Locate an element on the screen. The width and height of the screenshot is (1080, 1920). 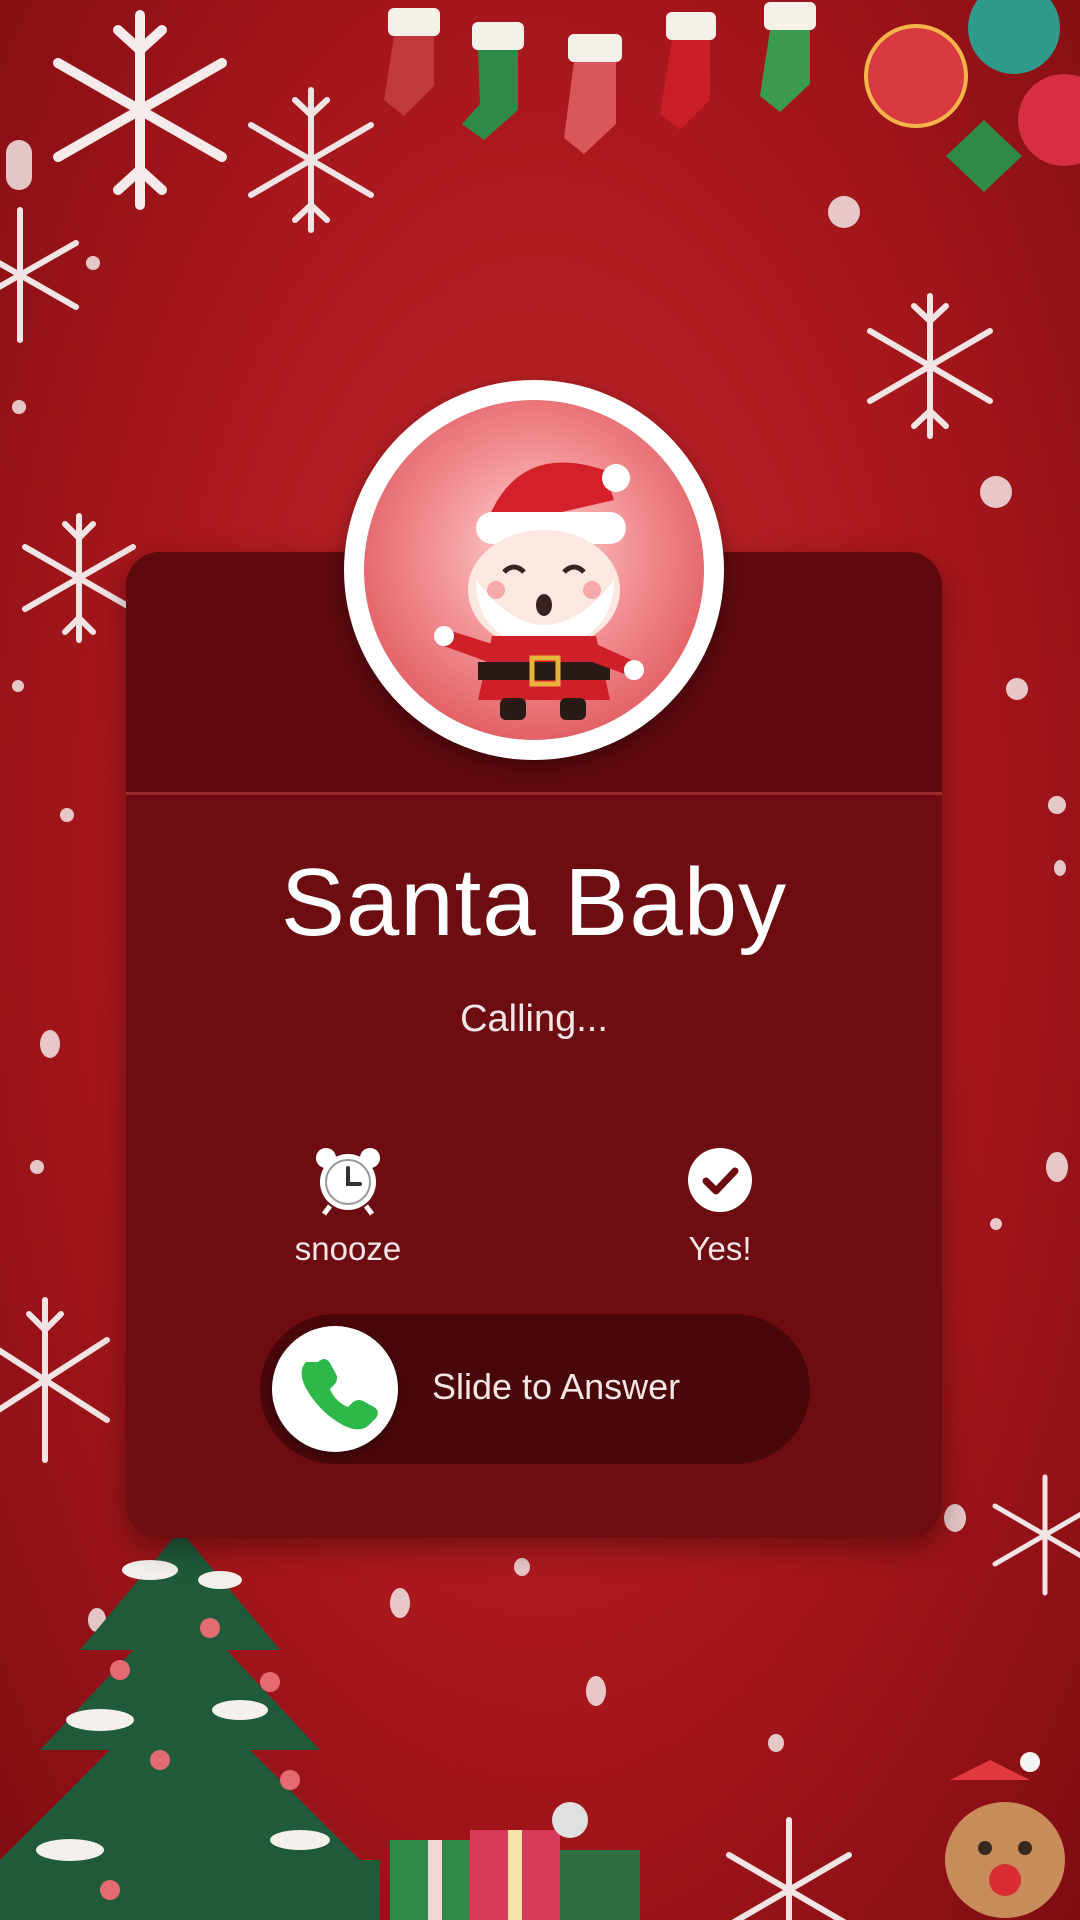
caller-avatar is located at coordinates (534, 570).